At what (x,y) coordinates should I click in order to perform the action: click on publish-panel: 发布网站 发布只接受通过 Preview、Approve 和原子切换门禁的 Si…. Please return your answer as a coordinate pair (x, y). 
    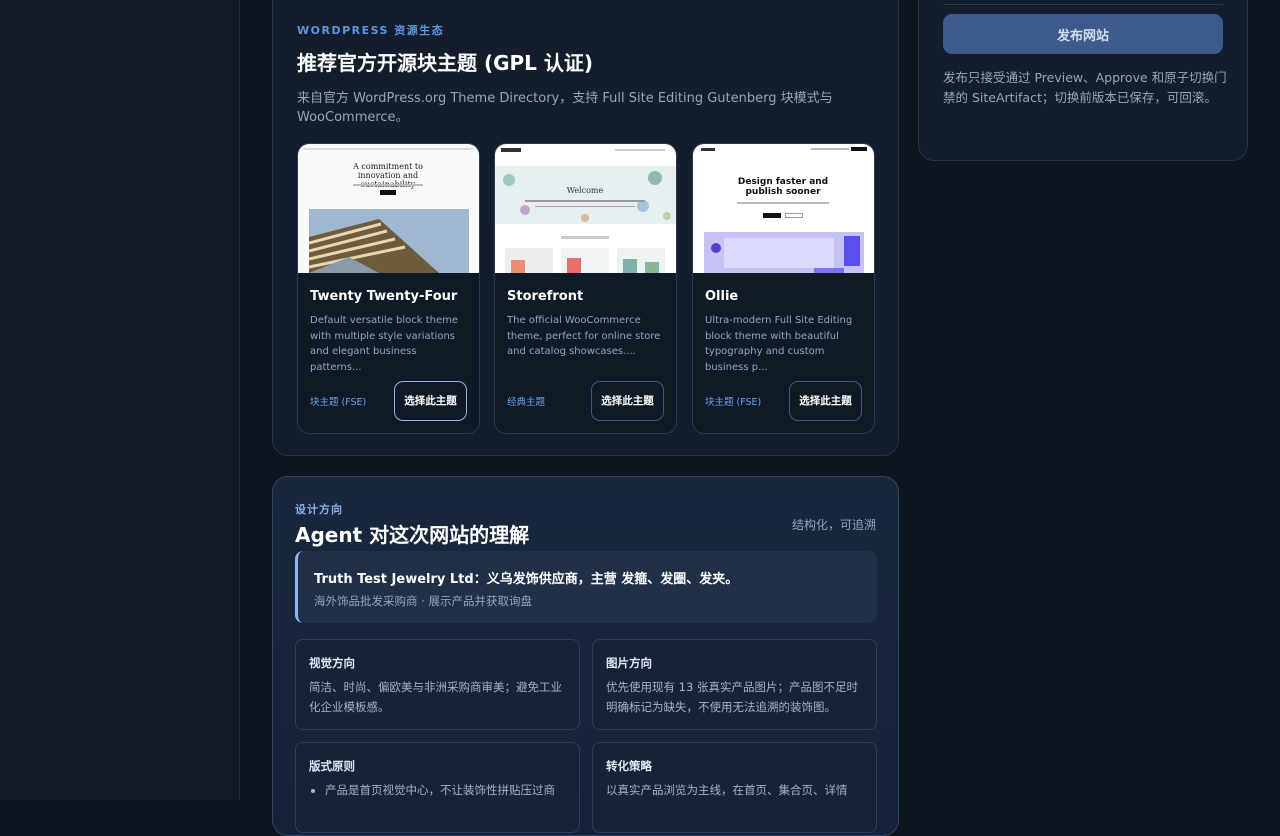
    Looking at the image, I should click on (1083, 80).